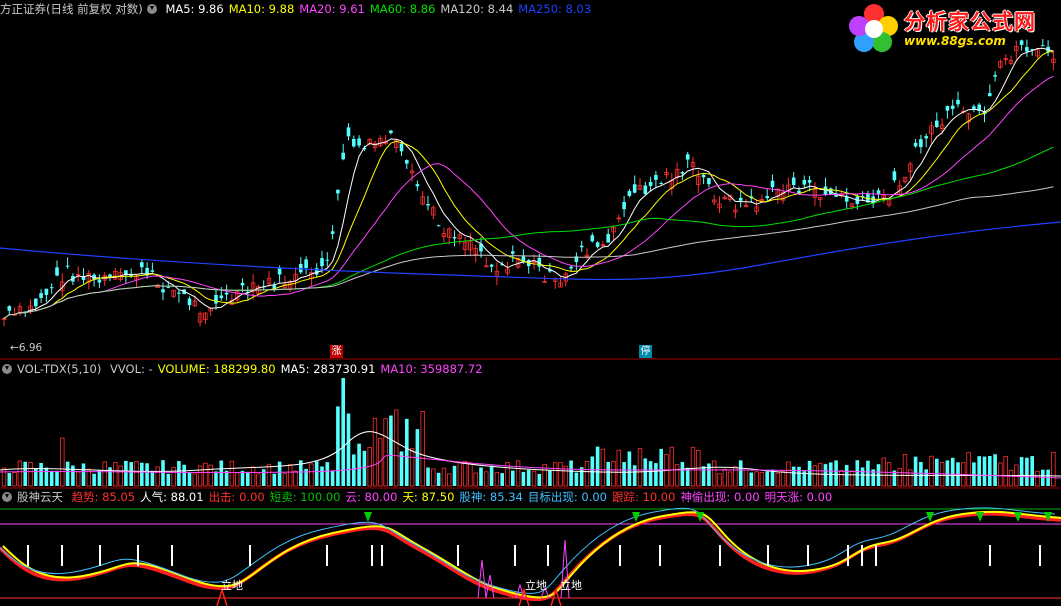 This screenshot has height=606, width=1061. I want to click on spike-mark, so click(482, 579).